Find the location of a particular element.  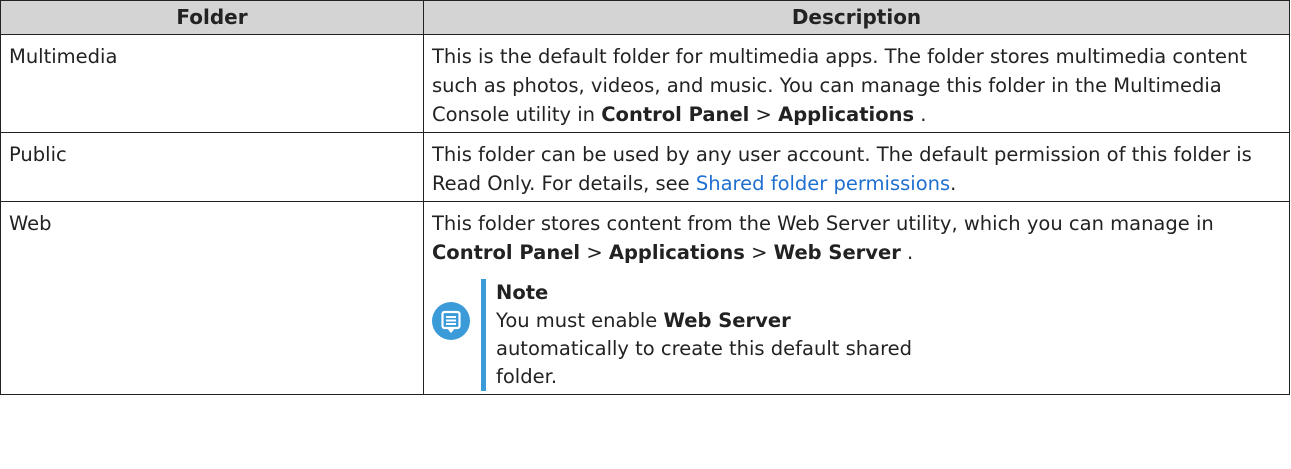

note-title: Note is located at coordinates (522, 292).